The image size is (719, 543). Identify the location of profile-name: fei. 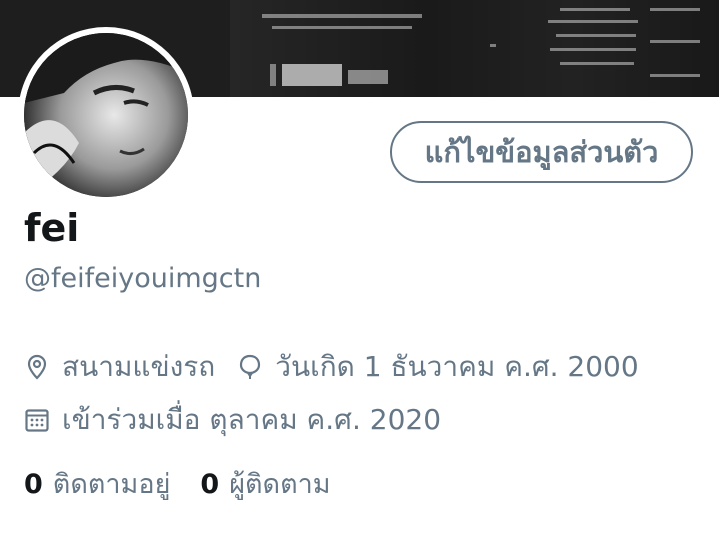
(52, 228).